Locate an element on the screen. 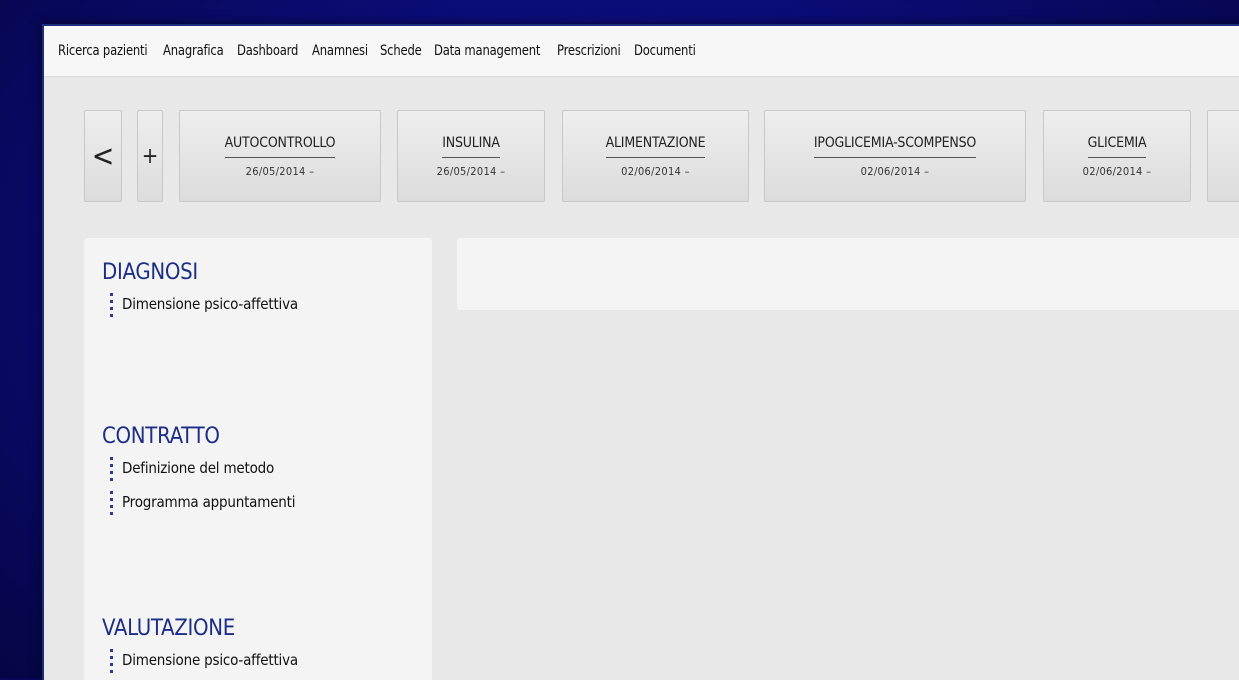 This screenshot has height=680, width=1239. card-ipoglicemia-scompenso: IPOGLICEMIA-SCOMPENSO 02/06/2014 – is located at coordinates (895, 156).